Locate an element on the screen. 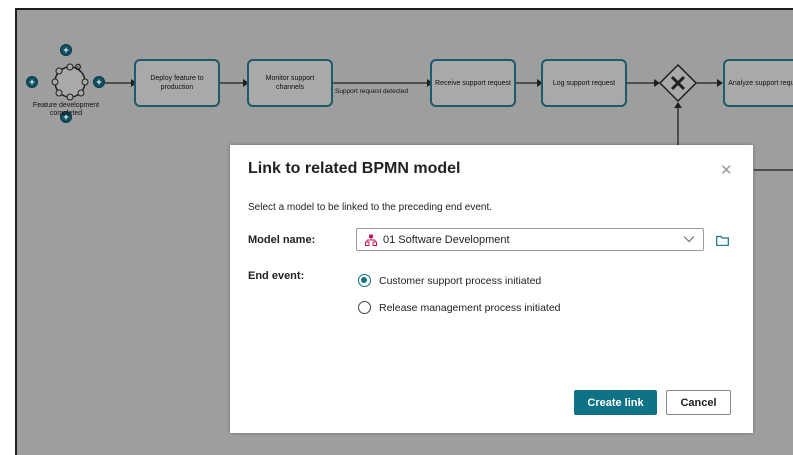 The image size is (793, 455). end-event-option-label: Release management process initiated is located at coordinates (470, 307).